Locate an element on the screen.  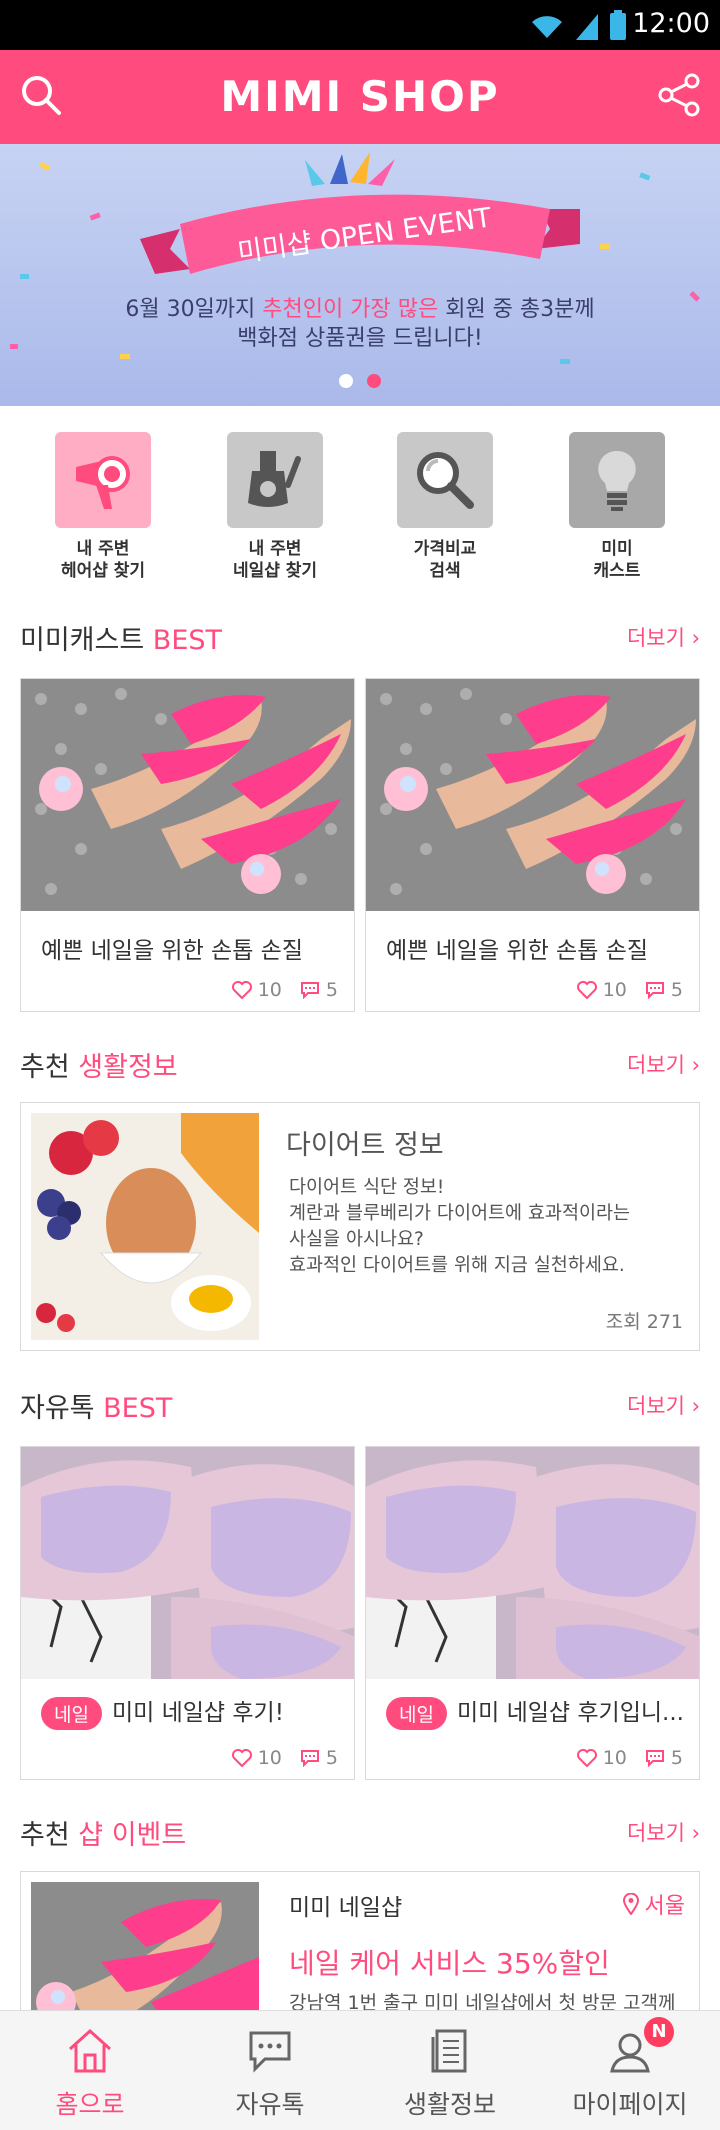
talk-card: 네일 미미 네일샵 후기! 10 5 is located at coordinates (187, 1613).